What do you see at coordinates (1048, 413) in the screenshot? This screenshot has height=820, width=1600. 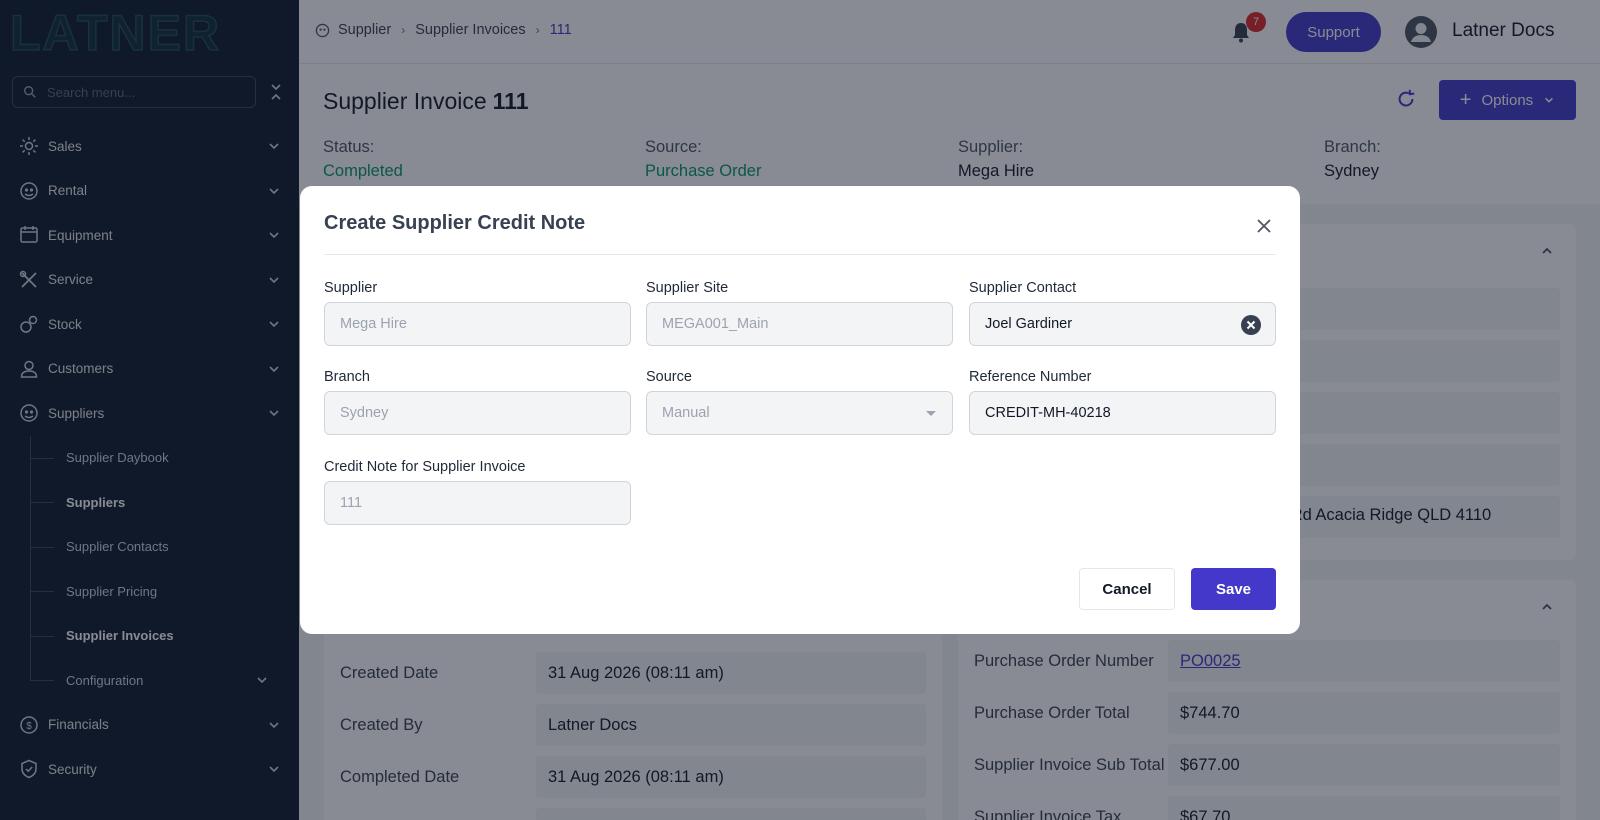 I see `reference-number-value: CREDIT-MH-40218` at bounding box center [1048, 413].